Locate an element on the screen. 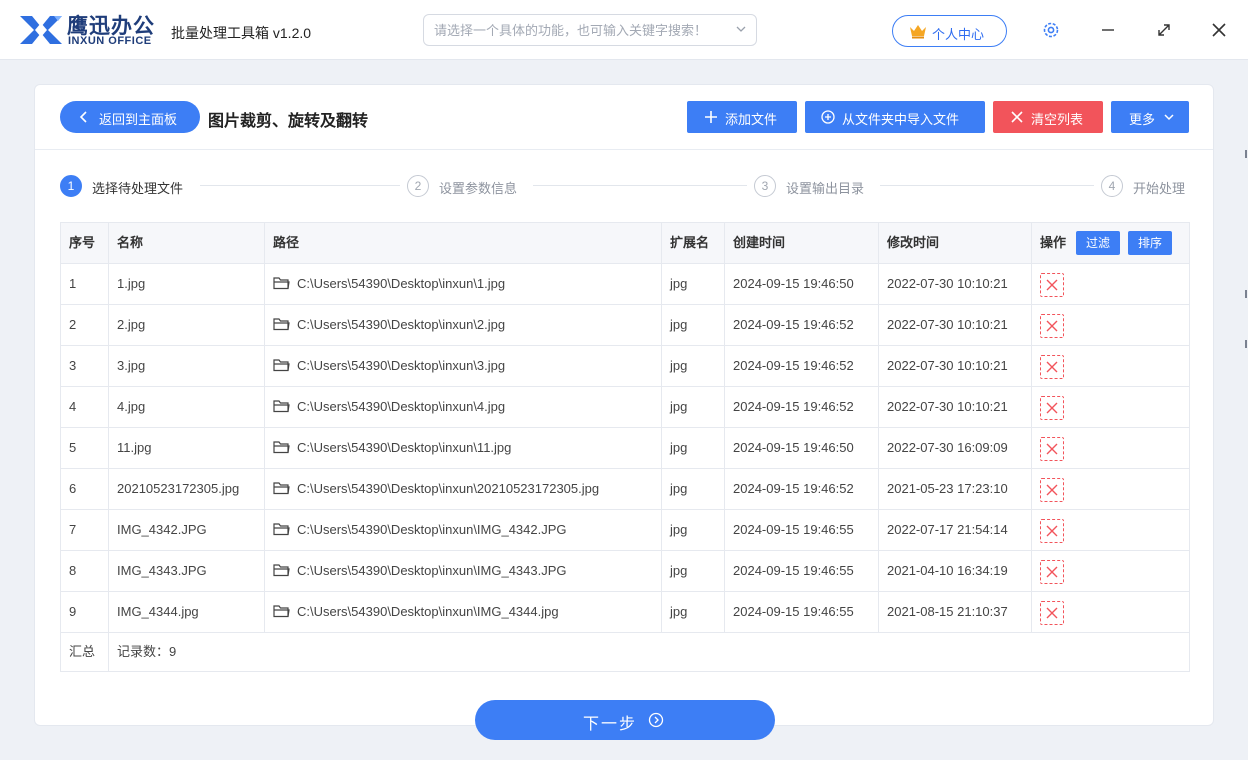 This screenshot has height=760, width=1248. next-step-button: 下一步 is located at coordinates (625, 720).